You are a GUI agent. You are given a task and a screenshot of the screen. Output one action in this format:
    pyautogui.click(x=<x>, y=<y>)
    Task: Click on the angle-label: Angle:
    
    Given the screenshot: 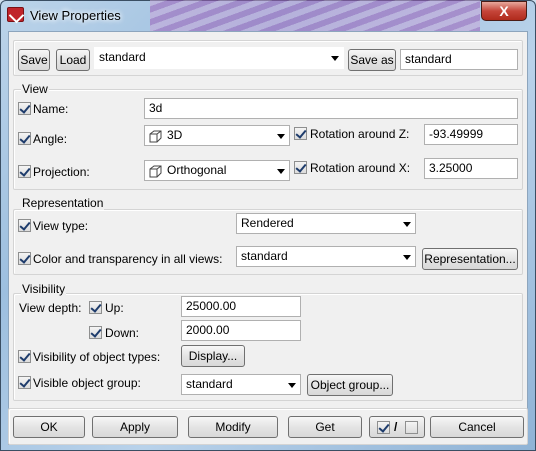 What is the action you would take?
    pyautogui.click(x=50, y=139)
    